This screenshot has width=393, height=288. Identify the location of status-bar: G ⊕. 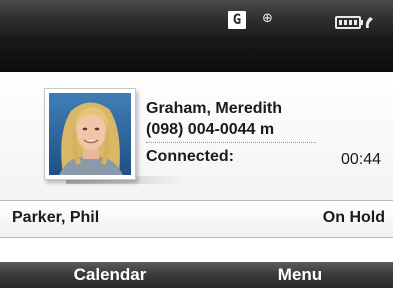
(196, 18).